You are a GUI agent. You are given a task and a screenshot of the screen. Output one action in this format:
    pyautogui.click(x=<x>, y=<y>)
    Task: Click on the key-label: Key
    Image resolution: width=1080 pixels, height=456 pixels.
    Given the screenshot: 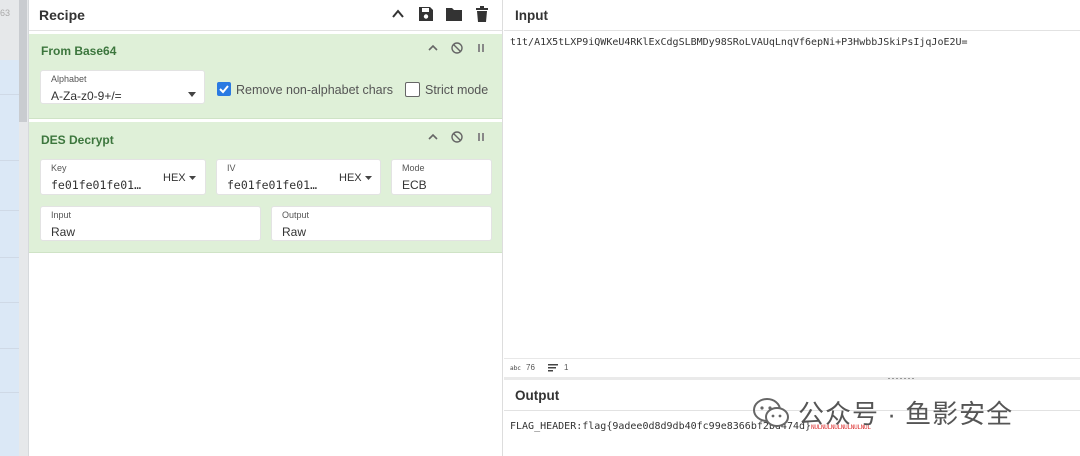 What is the action you would take?
    pyautogui.click(x=59, y=168)
    